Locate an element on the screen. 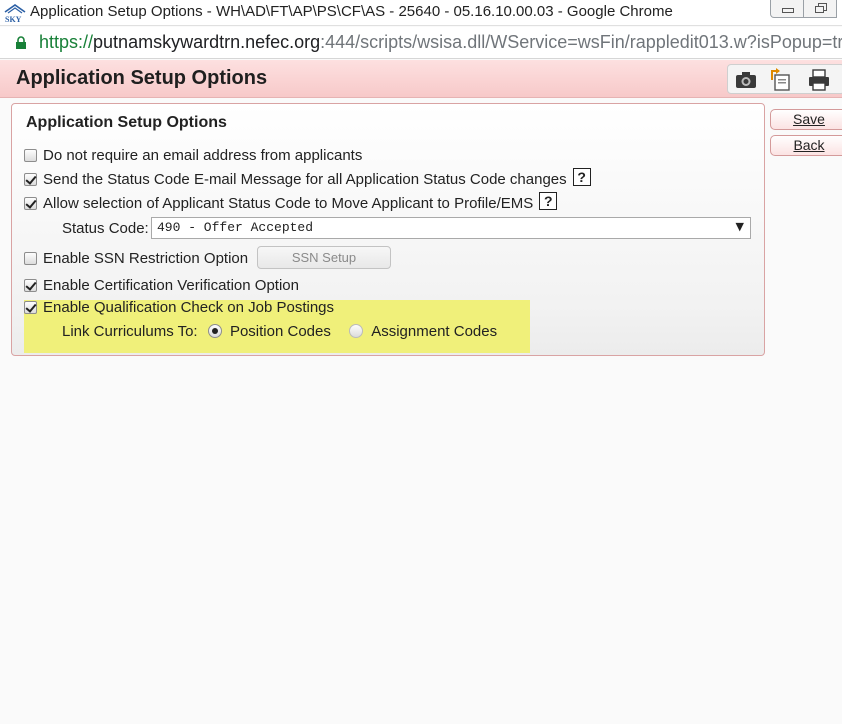  restore-button is located at coordinates (820, 9).